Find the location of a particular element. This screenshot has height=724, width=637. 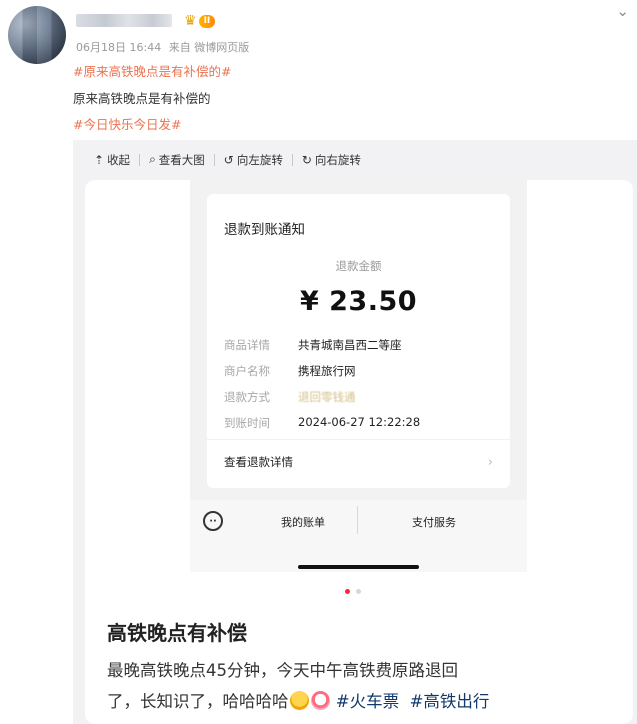

home-indicator is located at coordinates (358, 567).